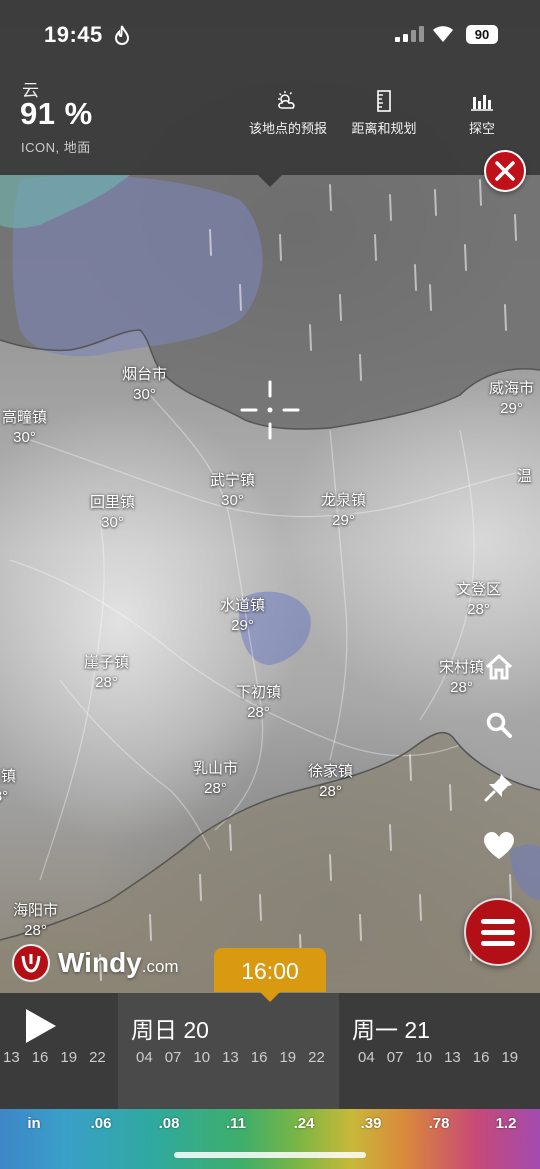  What do you see at coordinates (31, 963) in the screenshot?
I see `windy-logo-icon` at bounding box center [31, 963].